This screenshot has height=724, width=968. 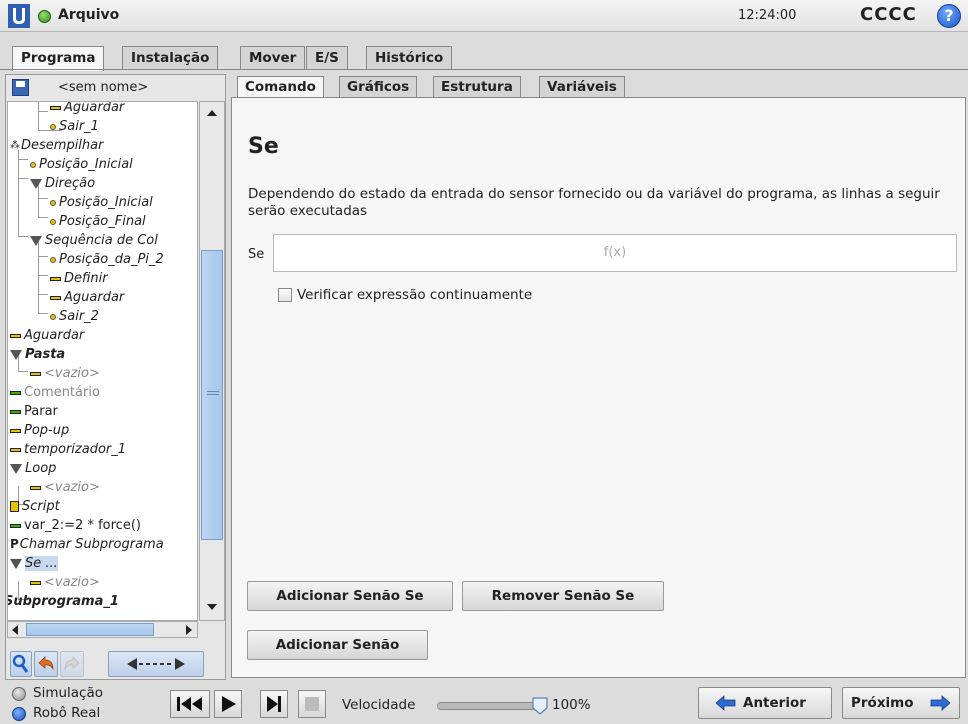 I want to click on tree-node-waypoint: Posição_da_Pi_2, so click(x=107, y=259).